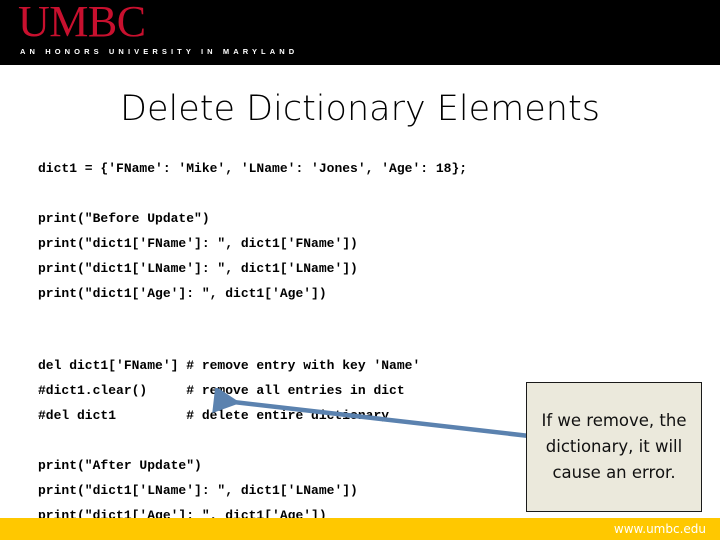 The height and width of the screenshot is (540, 720). What do you see at coordinates (120, 465) in the screenshot?
I see `code-line: print("After Update")` at bounding box center [120, 465].